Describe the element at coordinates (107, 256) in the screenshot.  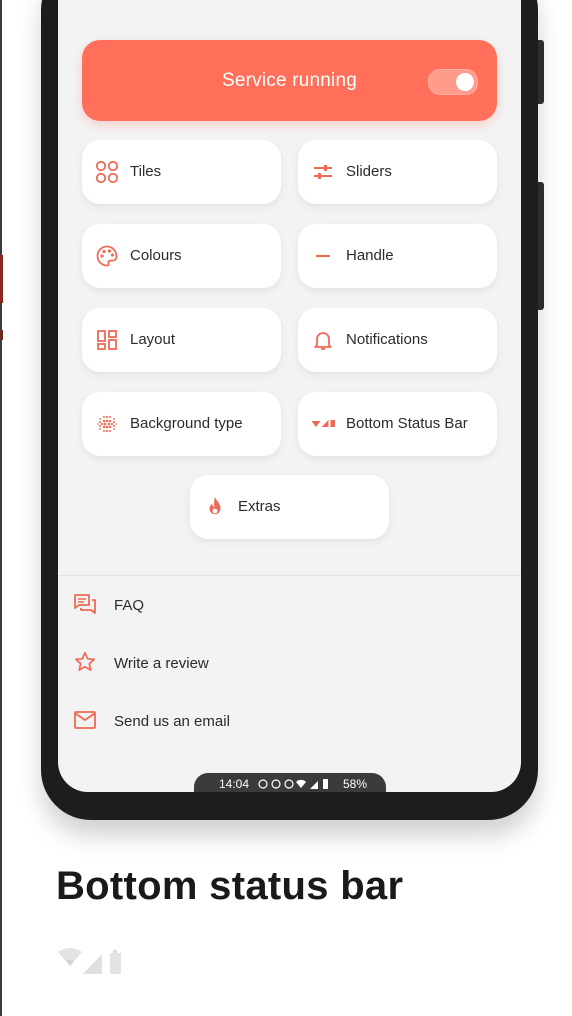
I see `palette-icon` at that location.